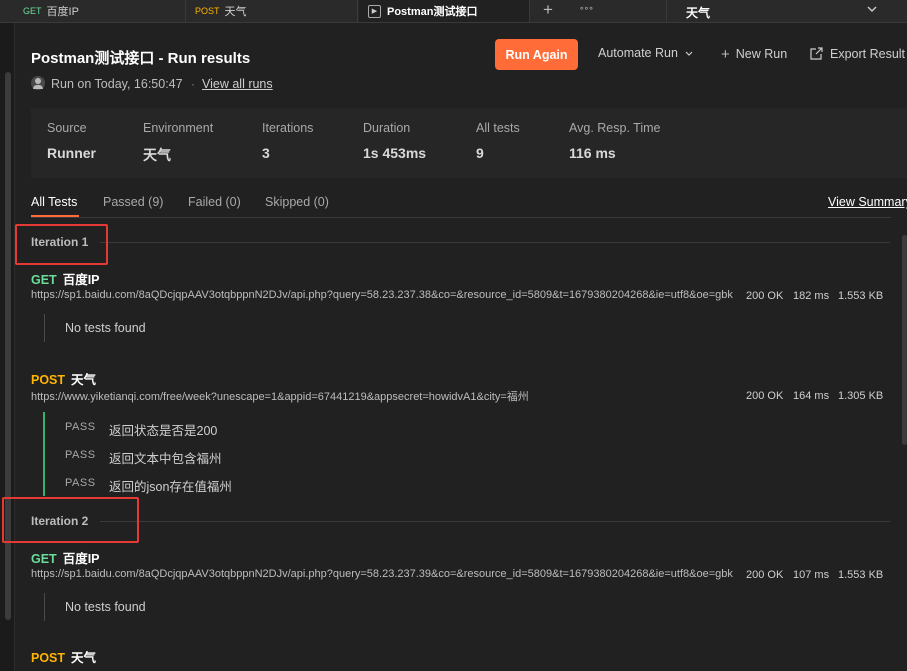  Describe the element at coordinates (498, 128) in the screenshot. I see `stat-label-all-tests: All tests` at that location.